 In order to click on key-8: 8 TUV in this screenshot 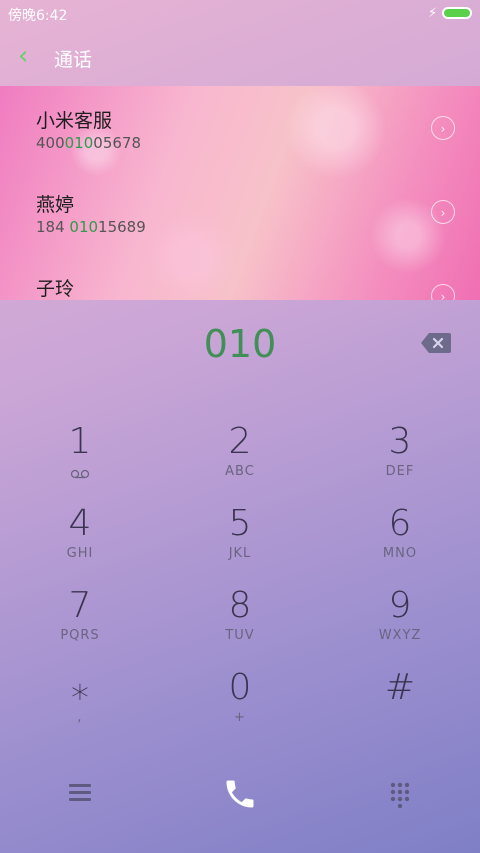, I will do `click(240, 625)`.